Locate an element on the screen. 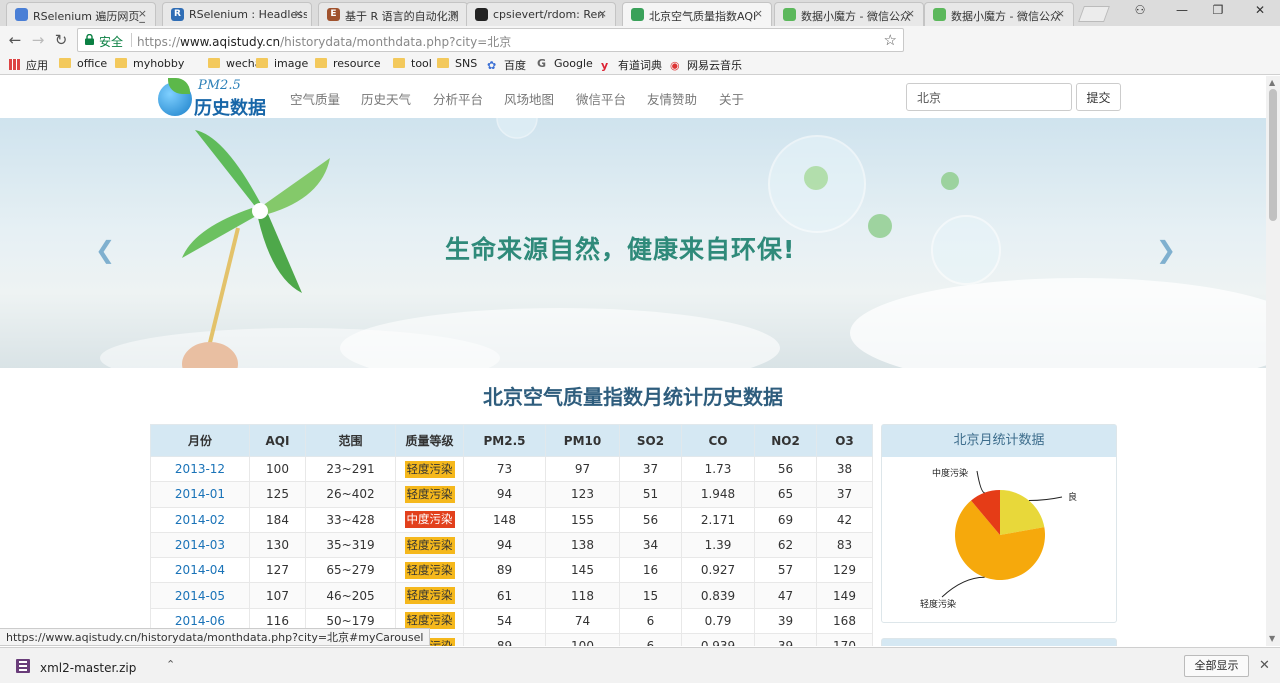 The width and height of the screenshot is (1280, 683). new-tab-button is located at coordinates (1094, 14).